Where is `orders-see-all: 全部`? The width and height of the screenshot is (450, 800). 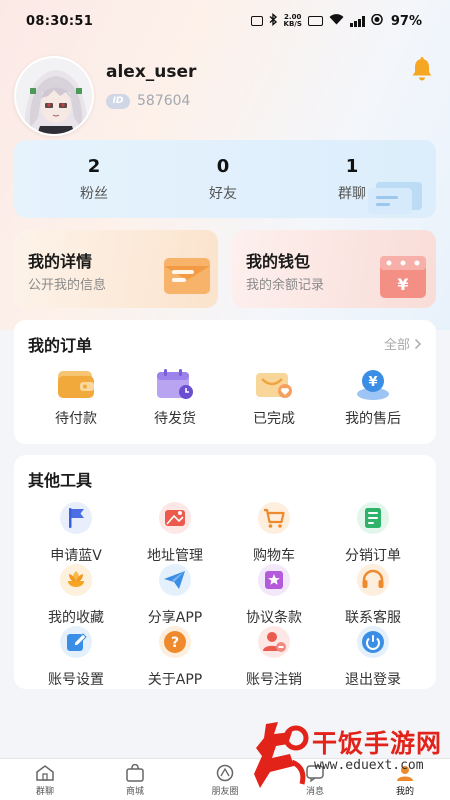
orders-see-all: 全部 is located at coordinates (403, 343).